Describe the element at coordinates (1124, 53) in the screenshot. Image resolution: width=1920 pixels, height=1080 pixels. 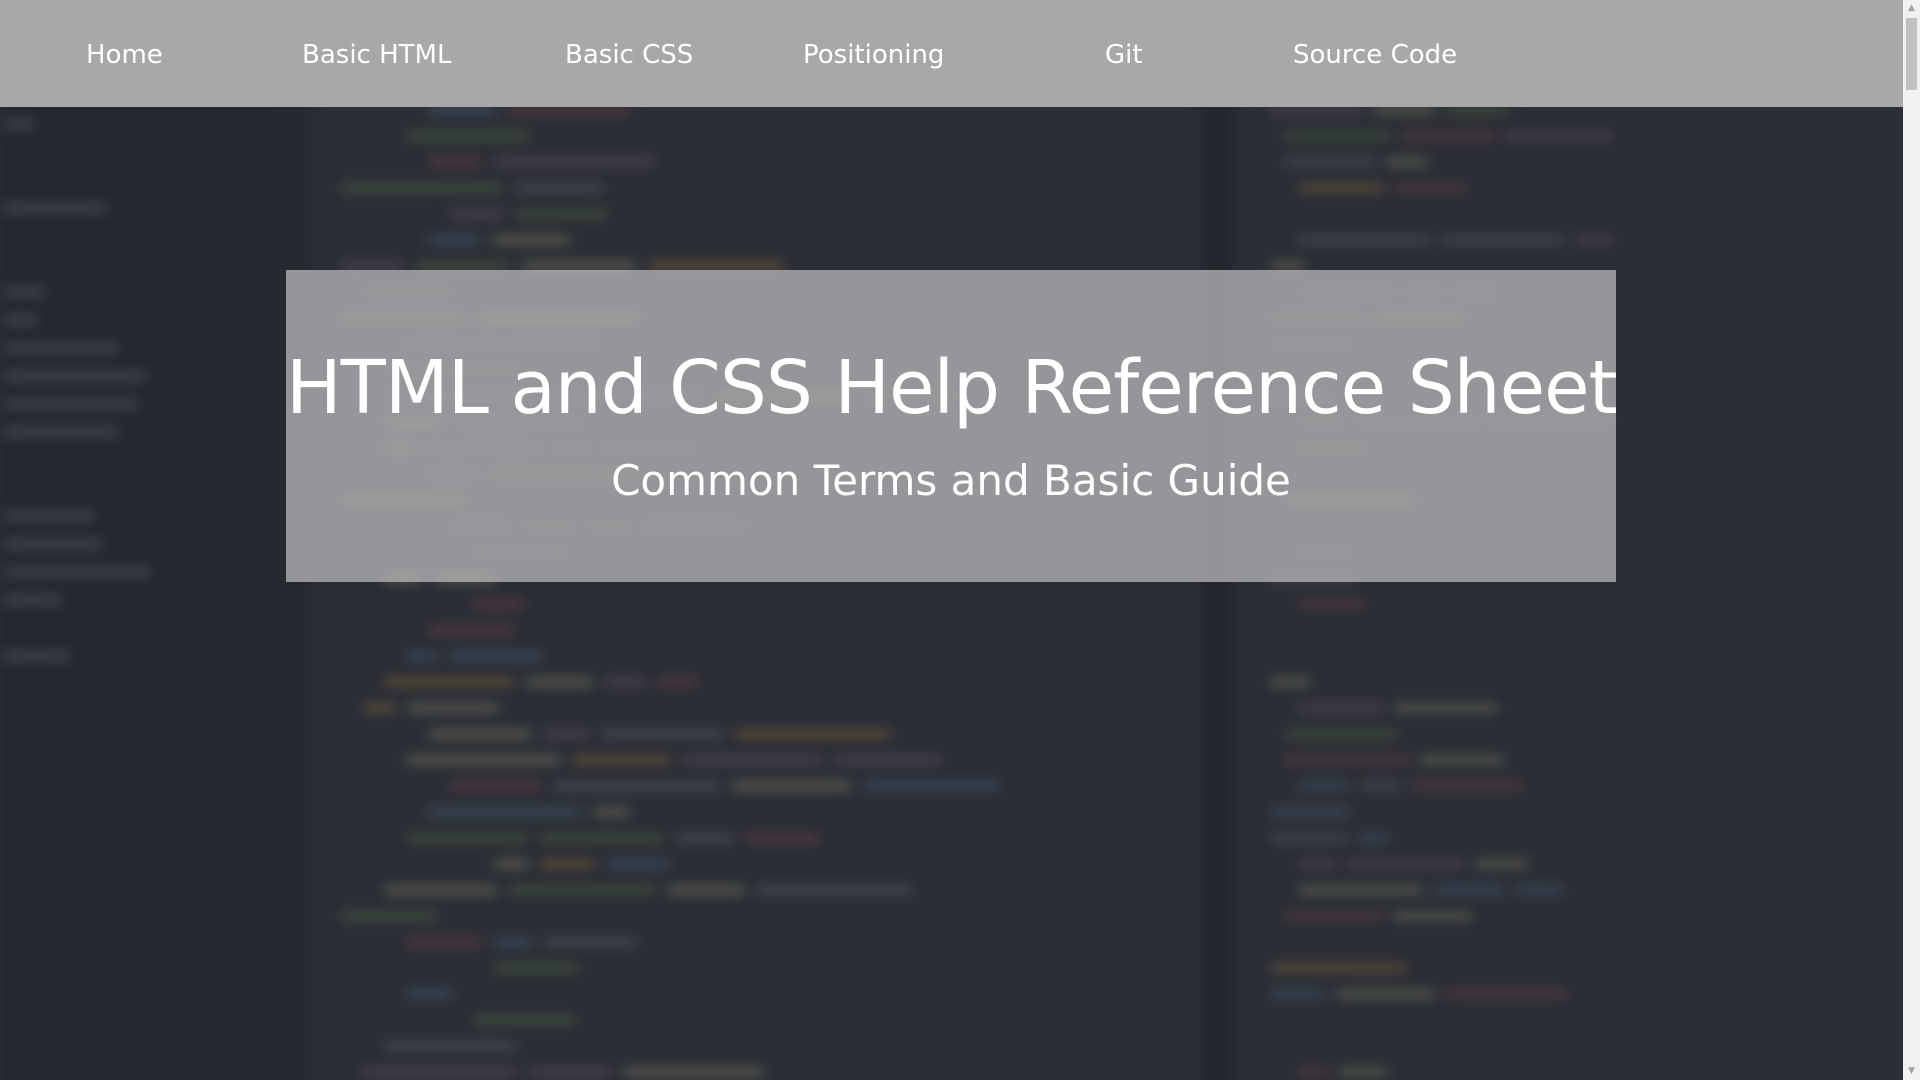
I see `nav-link-git: Git` at that location.